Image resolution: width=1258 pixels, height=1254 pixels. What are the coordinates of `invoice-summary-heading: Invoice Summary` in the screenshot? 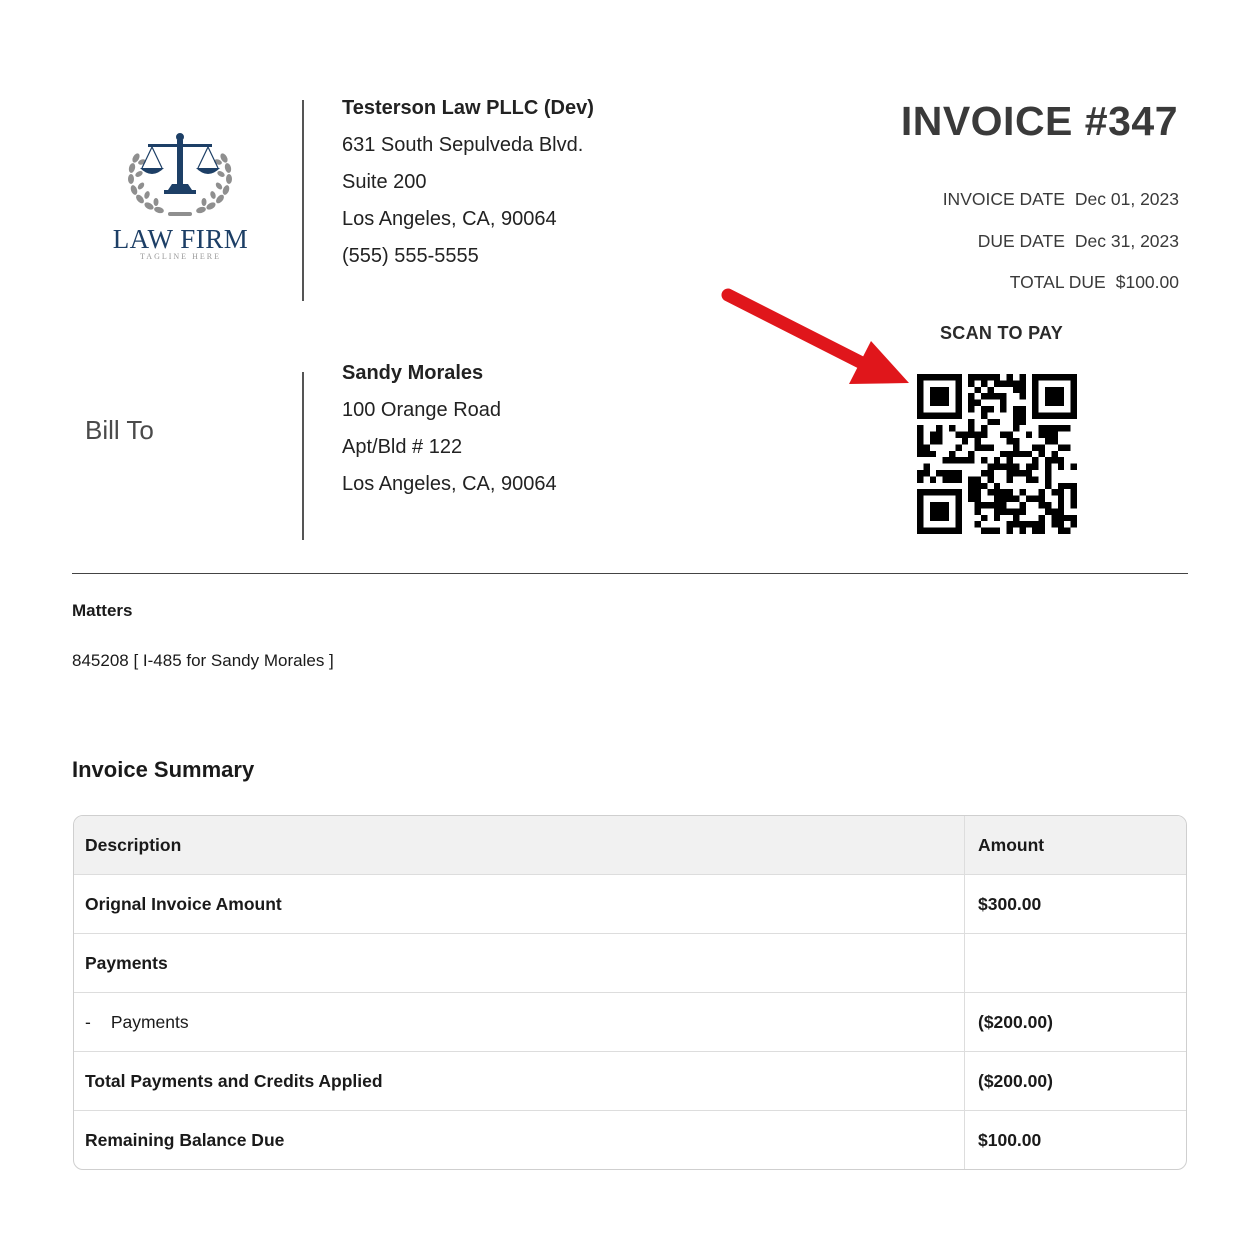 It's located at (163, 769).